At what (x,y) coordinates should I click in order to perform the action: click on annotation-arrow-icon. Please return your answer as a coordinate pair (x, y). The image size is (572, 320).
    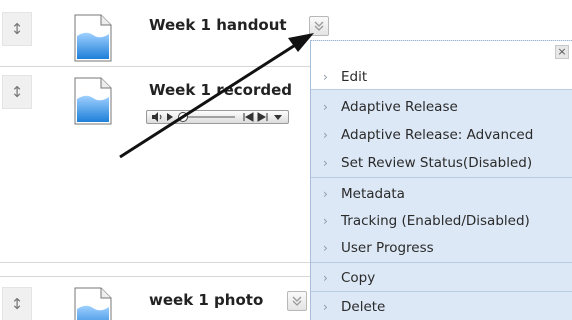
    Looking at the image, I should click on (216, 96).